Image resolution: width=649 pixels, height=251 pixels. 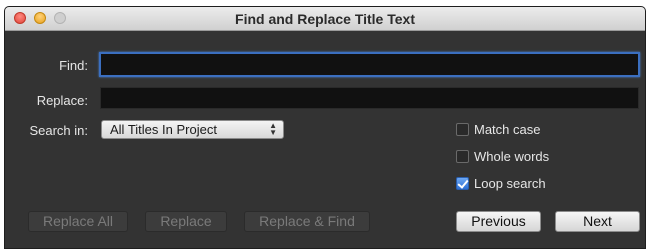 What do you see at coordinates (597, 221) in the screenshot?
I see `next-button: Next` at bounding box center [597, 221].